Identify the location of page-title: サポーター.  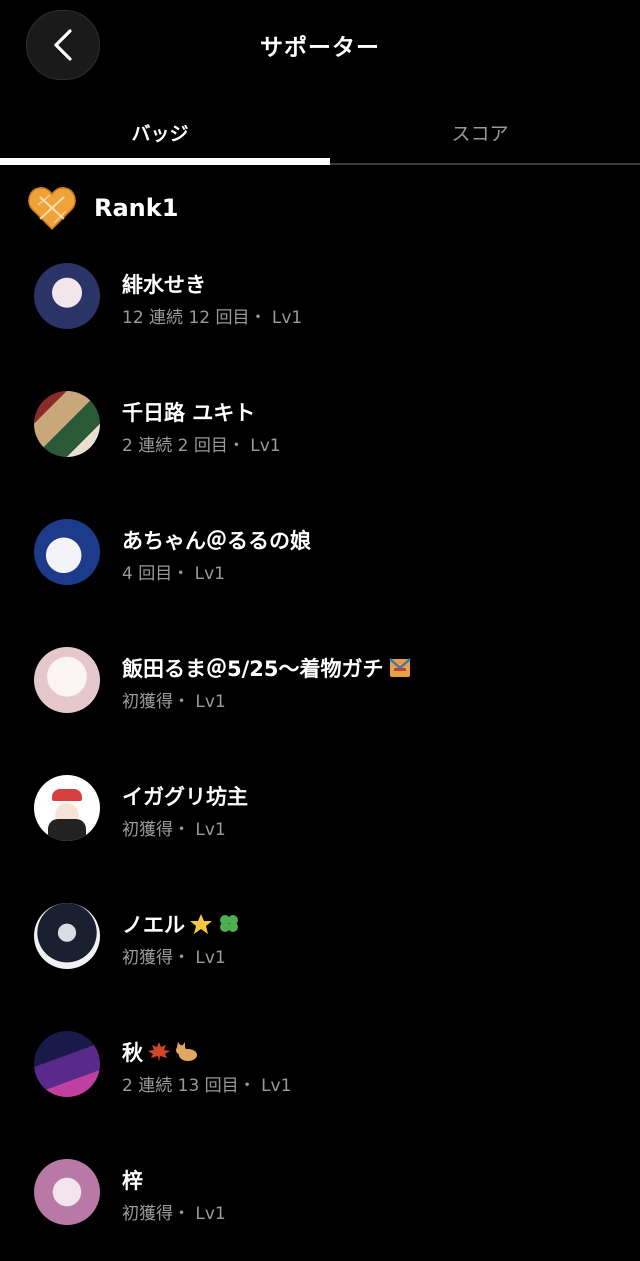
(320, 48).